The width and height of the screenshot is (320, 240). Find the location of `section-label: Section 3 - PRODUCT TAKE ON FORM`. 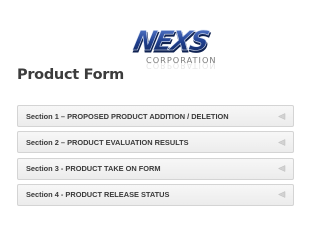

section-label: Section 3 - PRODUCT TAKE ON FORM is located at coordinates (93, 169).